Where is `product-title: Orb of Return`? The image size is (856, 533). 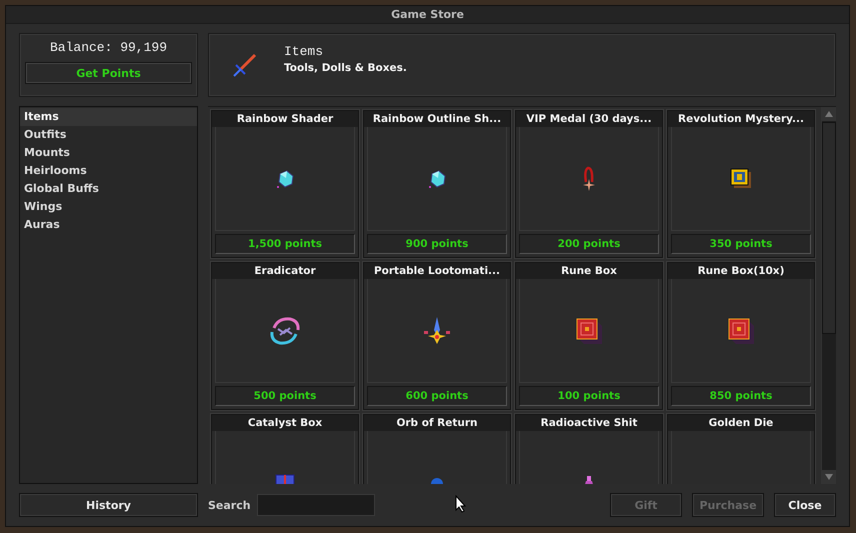 product-title: Orb of Return is located at coordinates (437, 423).